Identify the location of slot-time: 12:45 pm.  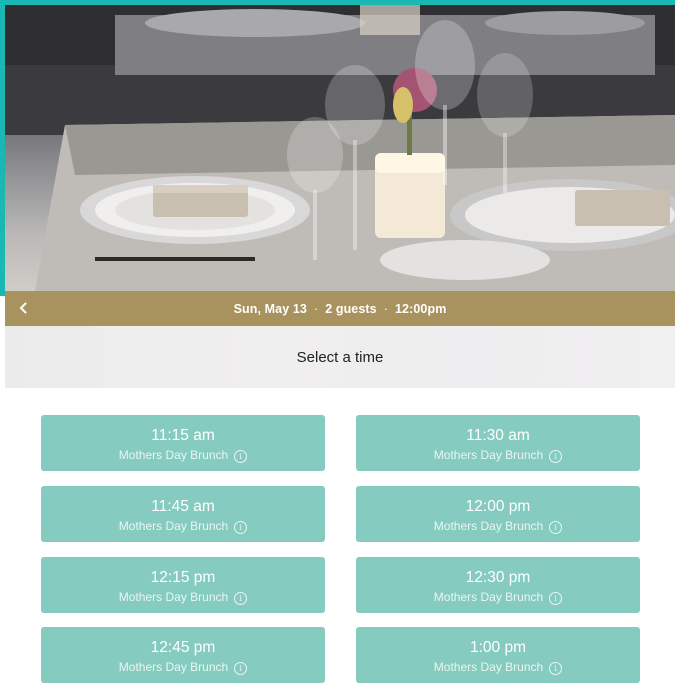
(183, 647).